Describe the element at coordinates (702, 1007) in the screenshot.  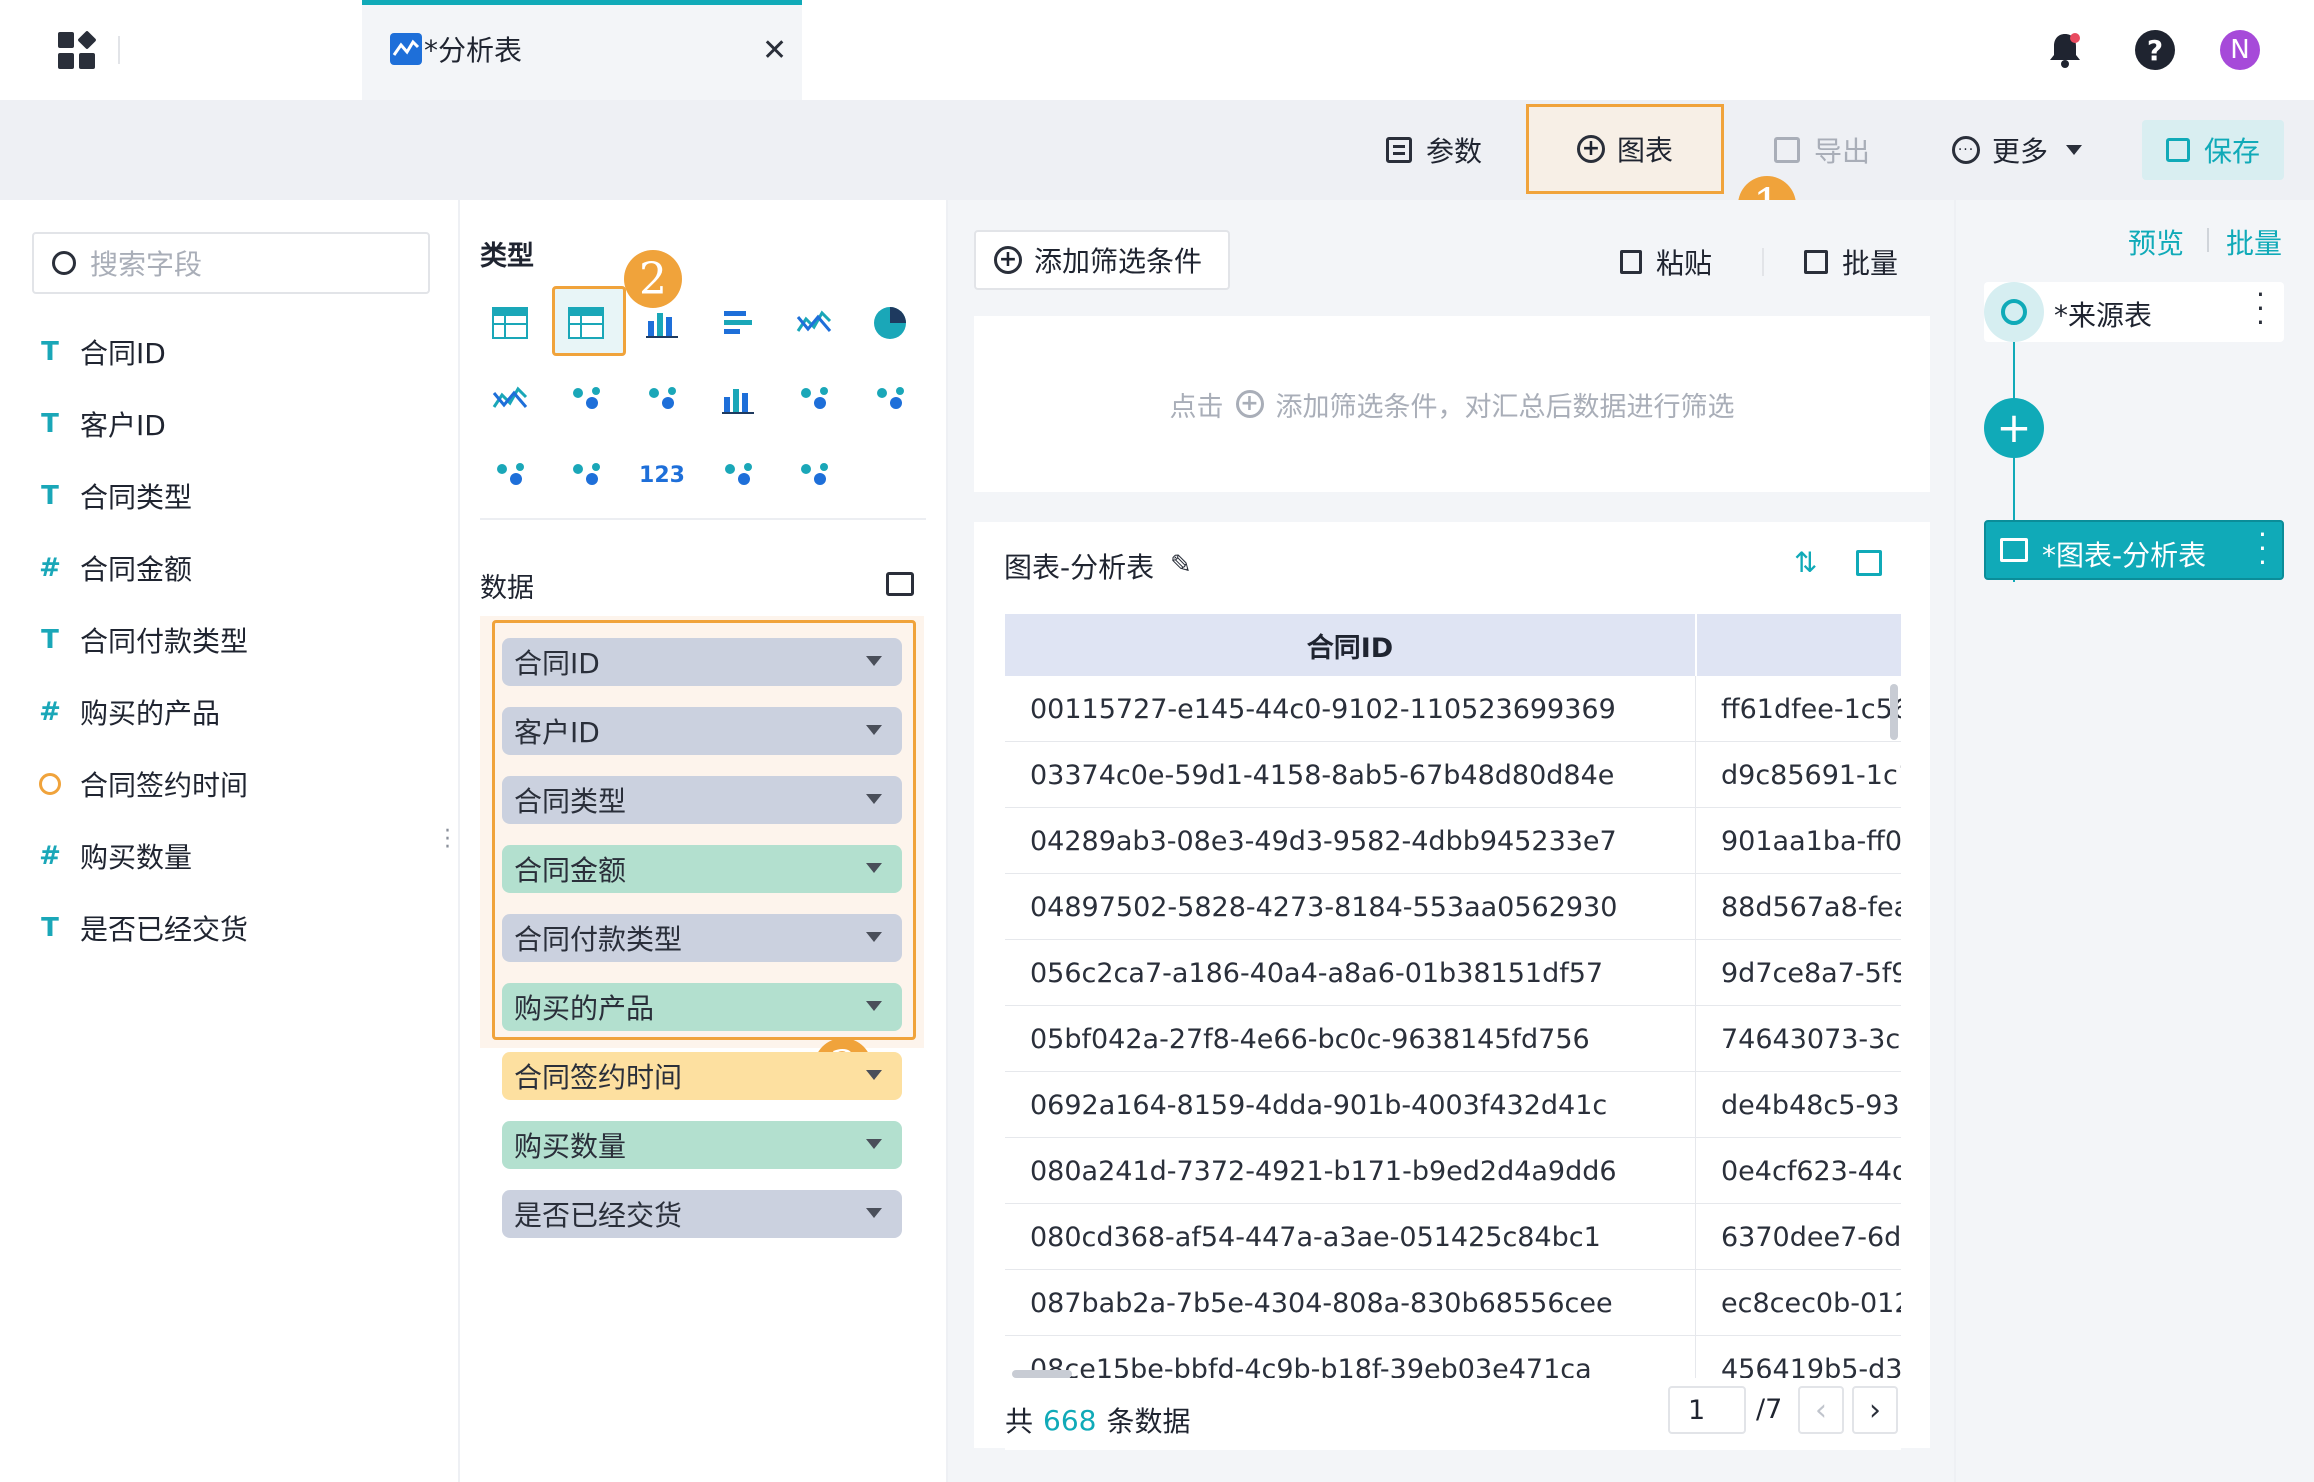
I see `data-field-pill: 购买的产品` at that location.